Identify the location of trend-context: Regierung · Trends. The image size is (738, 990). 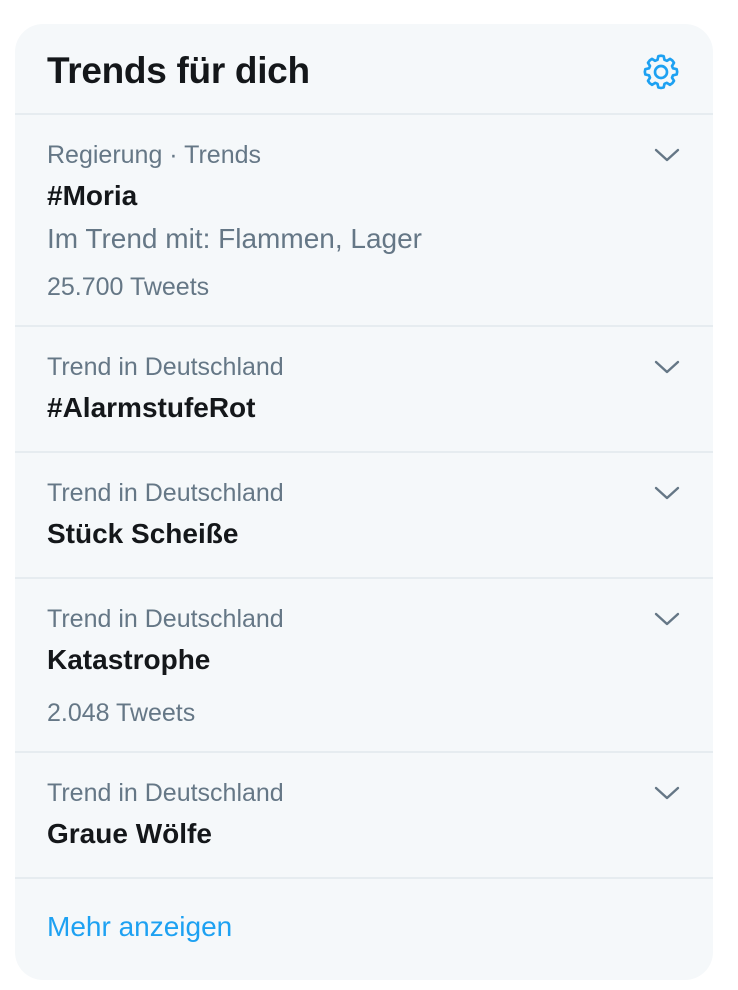
(154, 155).